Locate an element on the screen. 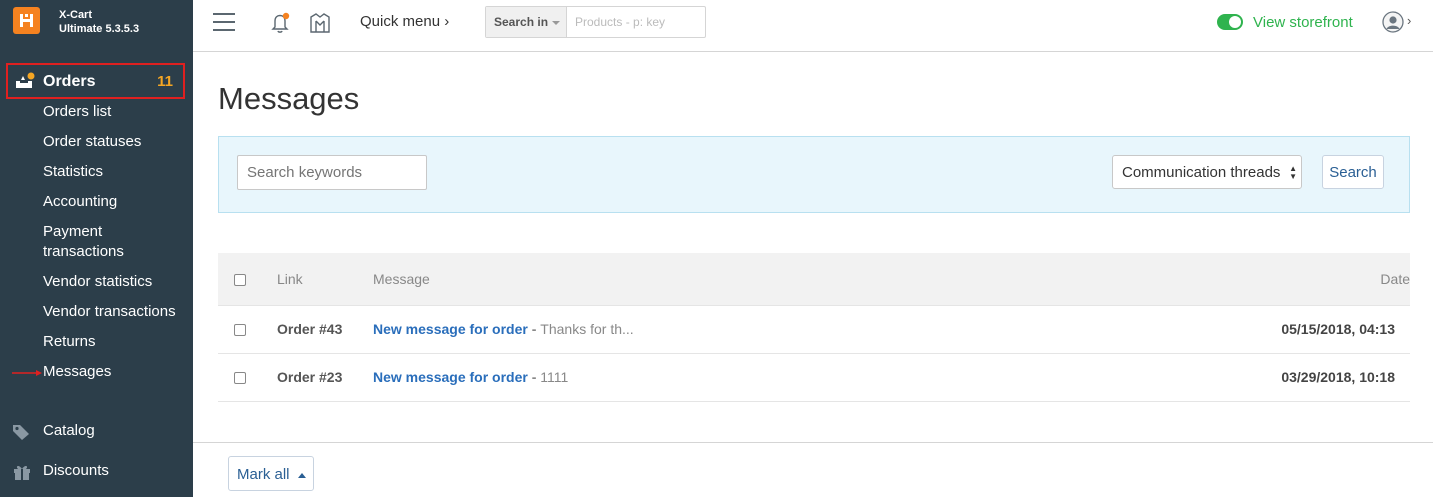 This screenshot has height=497, width=1433. gift-icon is located at coordinates (22, 472).